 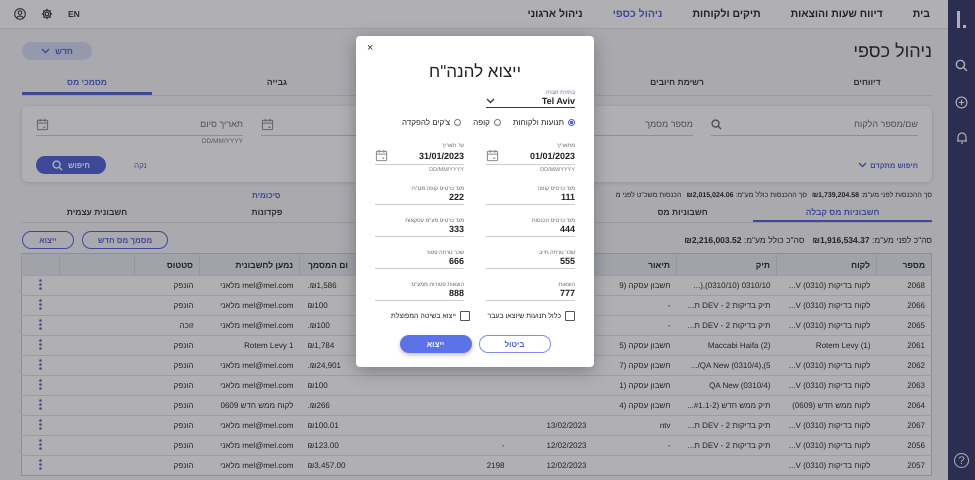 What do you see at coordinates (475, 72) in the screenshot?
I see `dialog-title: ייצוא להנה"ח` at bounding box center [475, 72].